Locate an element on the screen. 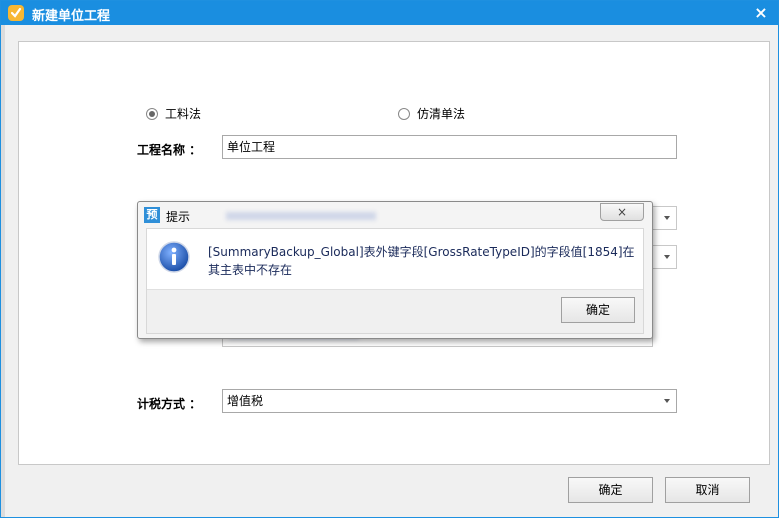  project-name-label: 工程名称 ： is located at coordinates (169, 150).